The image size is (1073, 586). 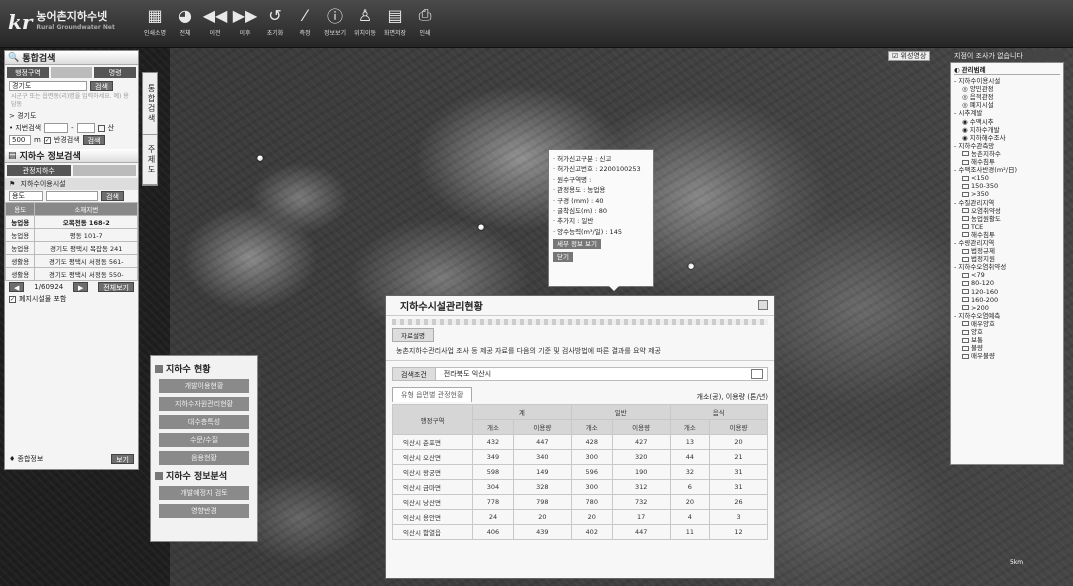 I want to click on view-all-button: 전체보기, so click(x=116, y=287).